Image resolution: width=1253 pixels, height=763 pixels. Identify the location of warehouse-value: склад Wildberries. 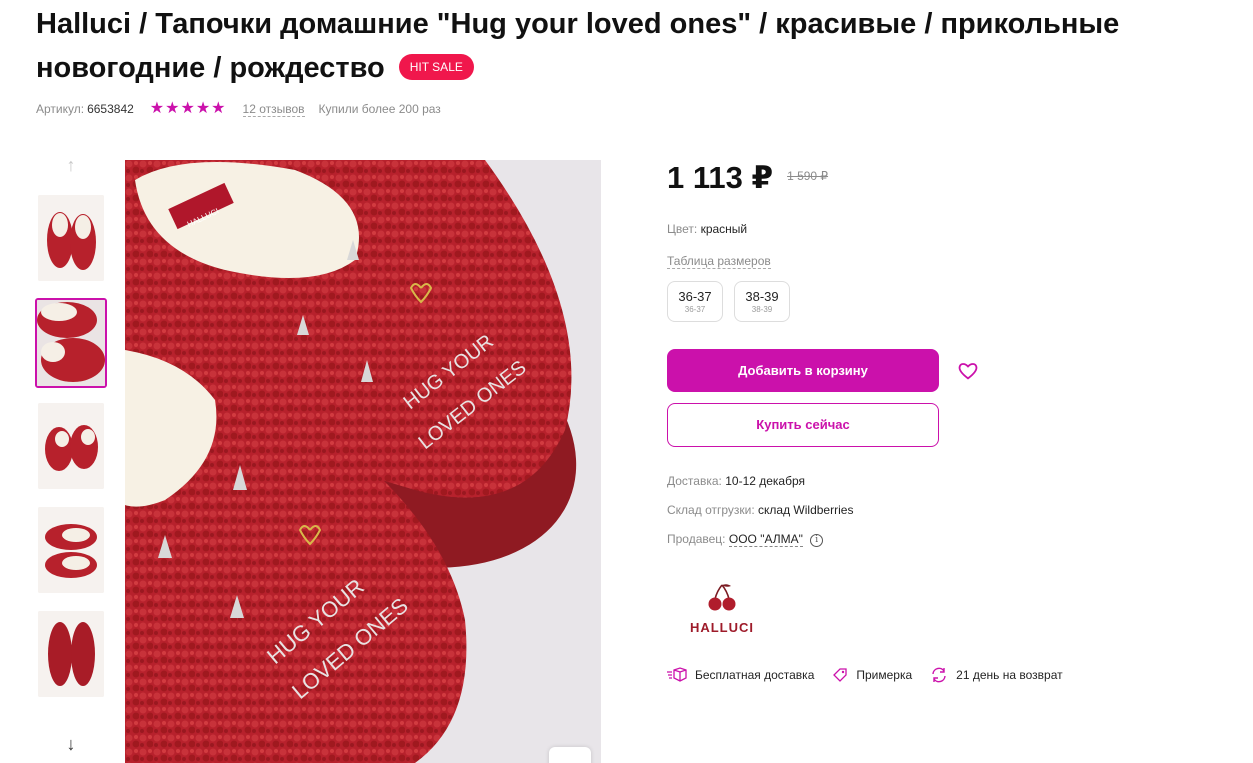
(806, 510).